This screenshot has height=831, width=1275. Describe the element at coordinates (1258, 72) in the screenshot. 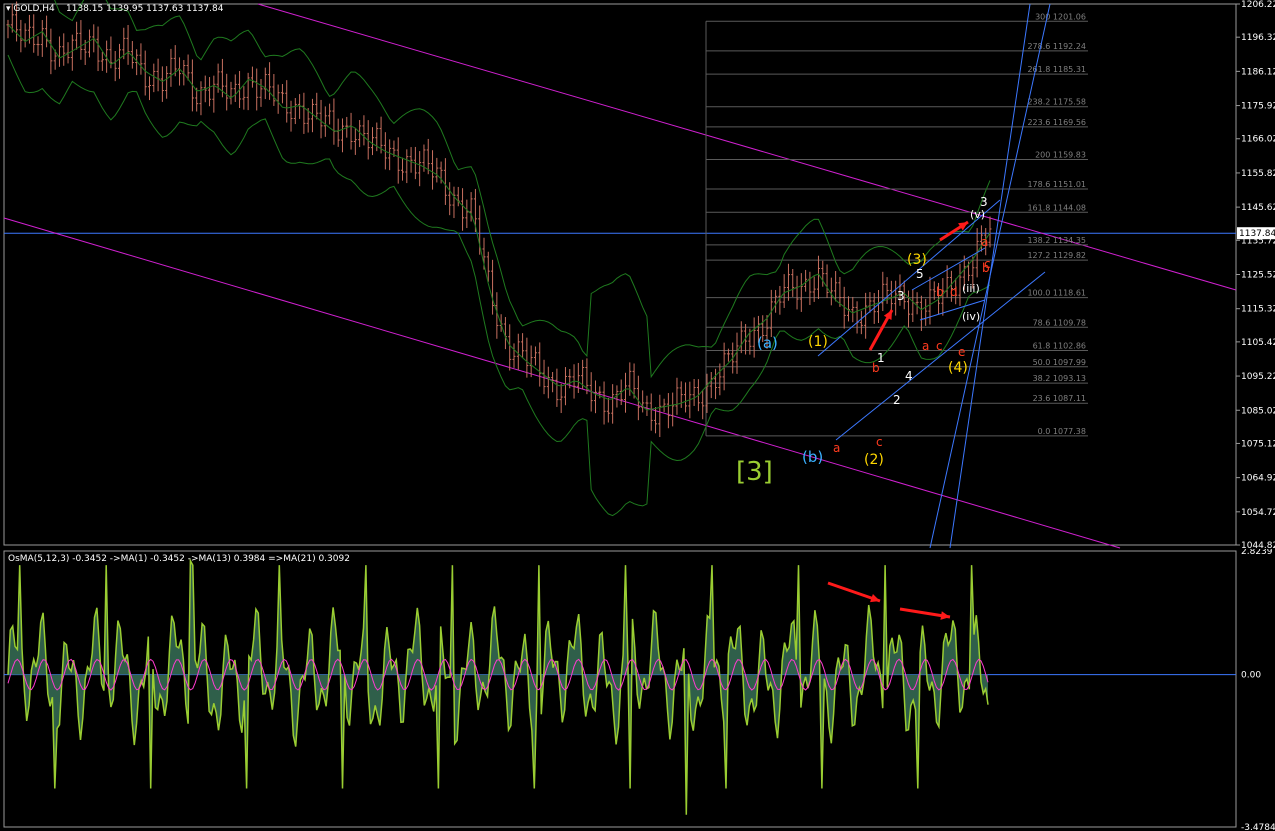

I see `price-axis-label: 1186.12` at that location.